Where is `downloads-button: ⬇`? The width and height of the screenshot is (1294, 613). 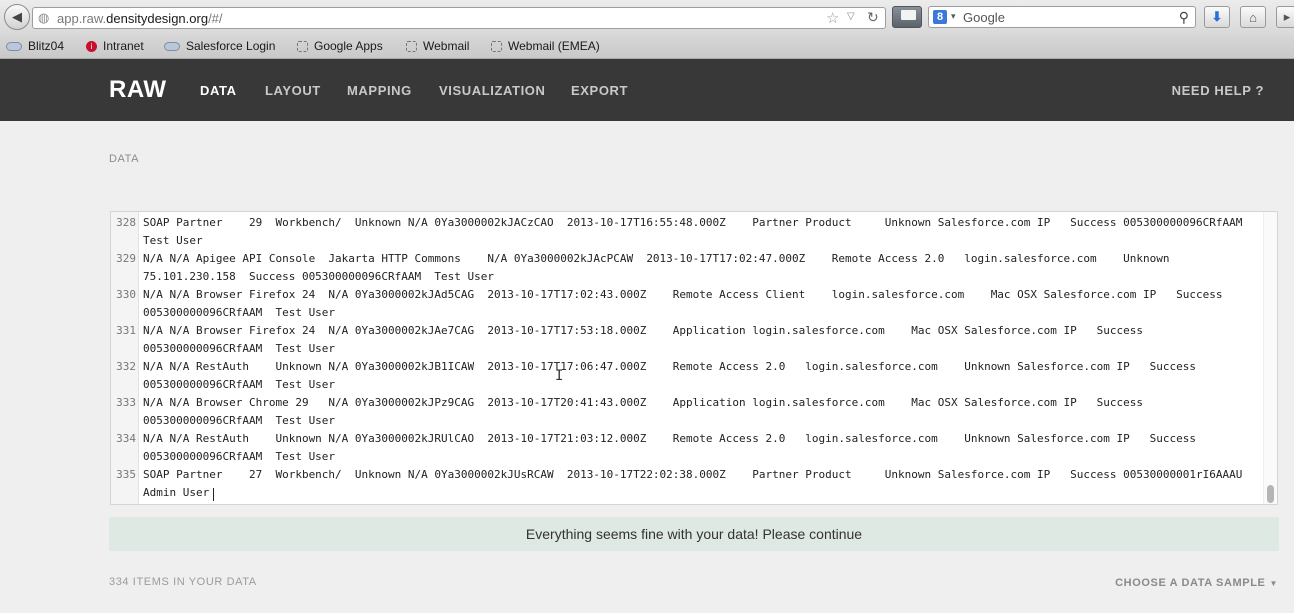 downloads-button: ⬇ is located at coordinates (1217, 17).